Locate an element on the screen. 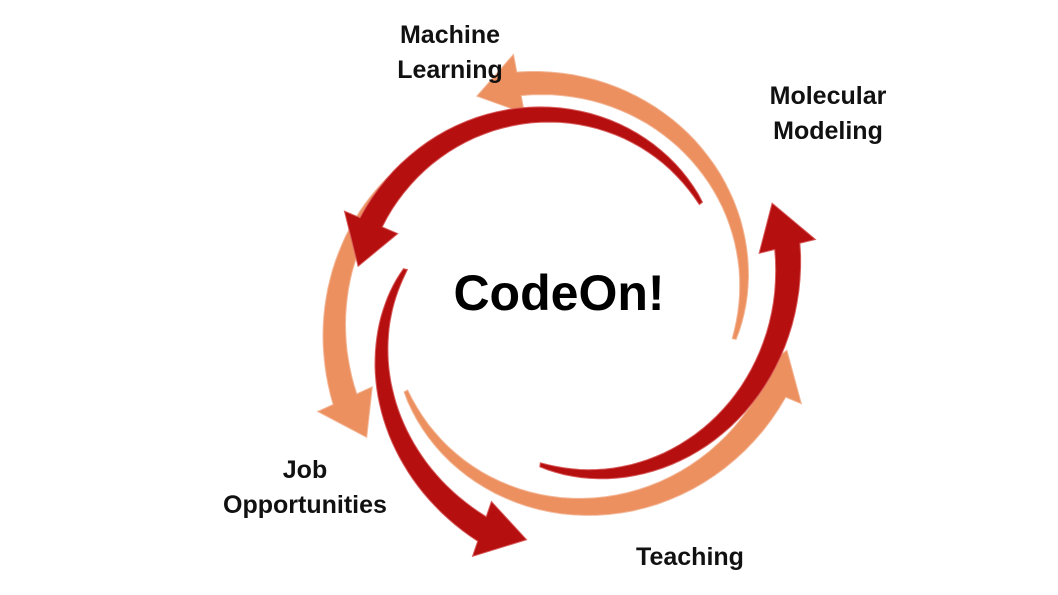  label-line: Molecular is located at coordinates (828, 96).